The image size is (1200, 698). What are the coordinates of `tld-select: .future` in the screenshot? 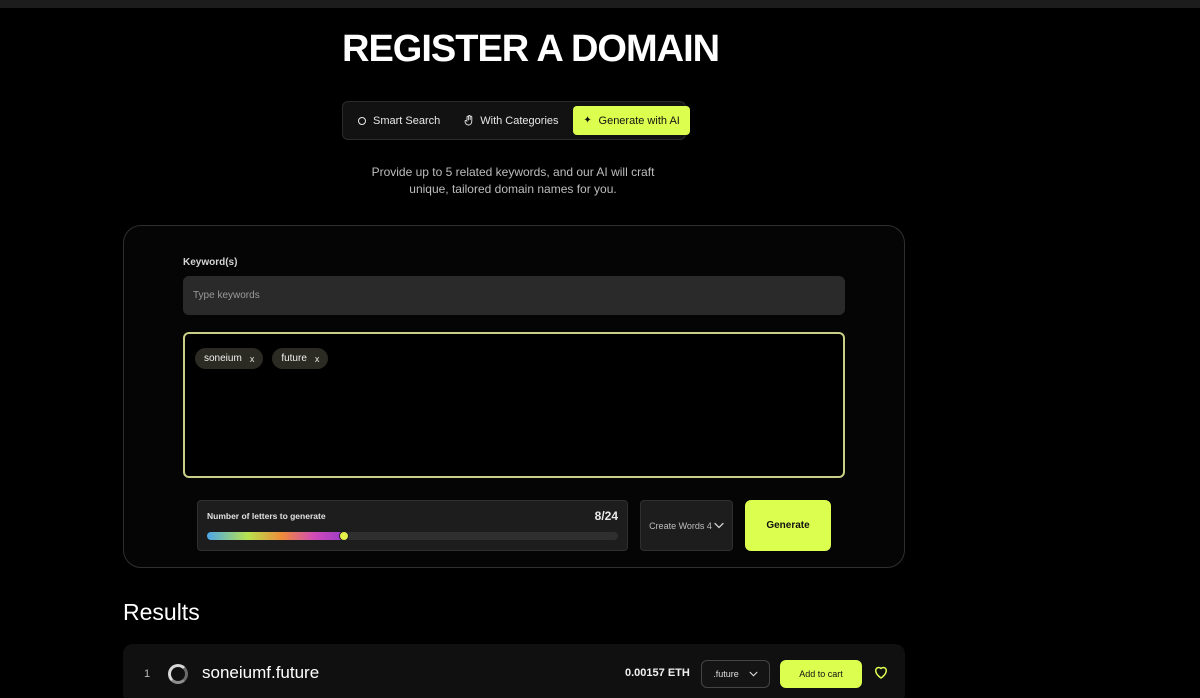 It's located at (735, 674).